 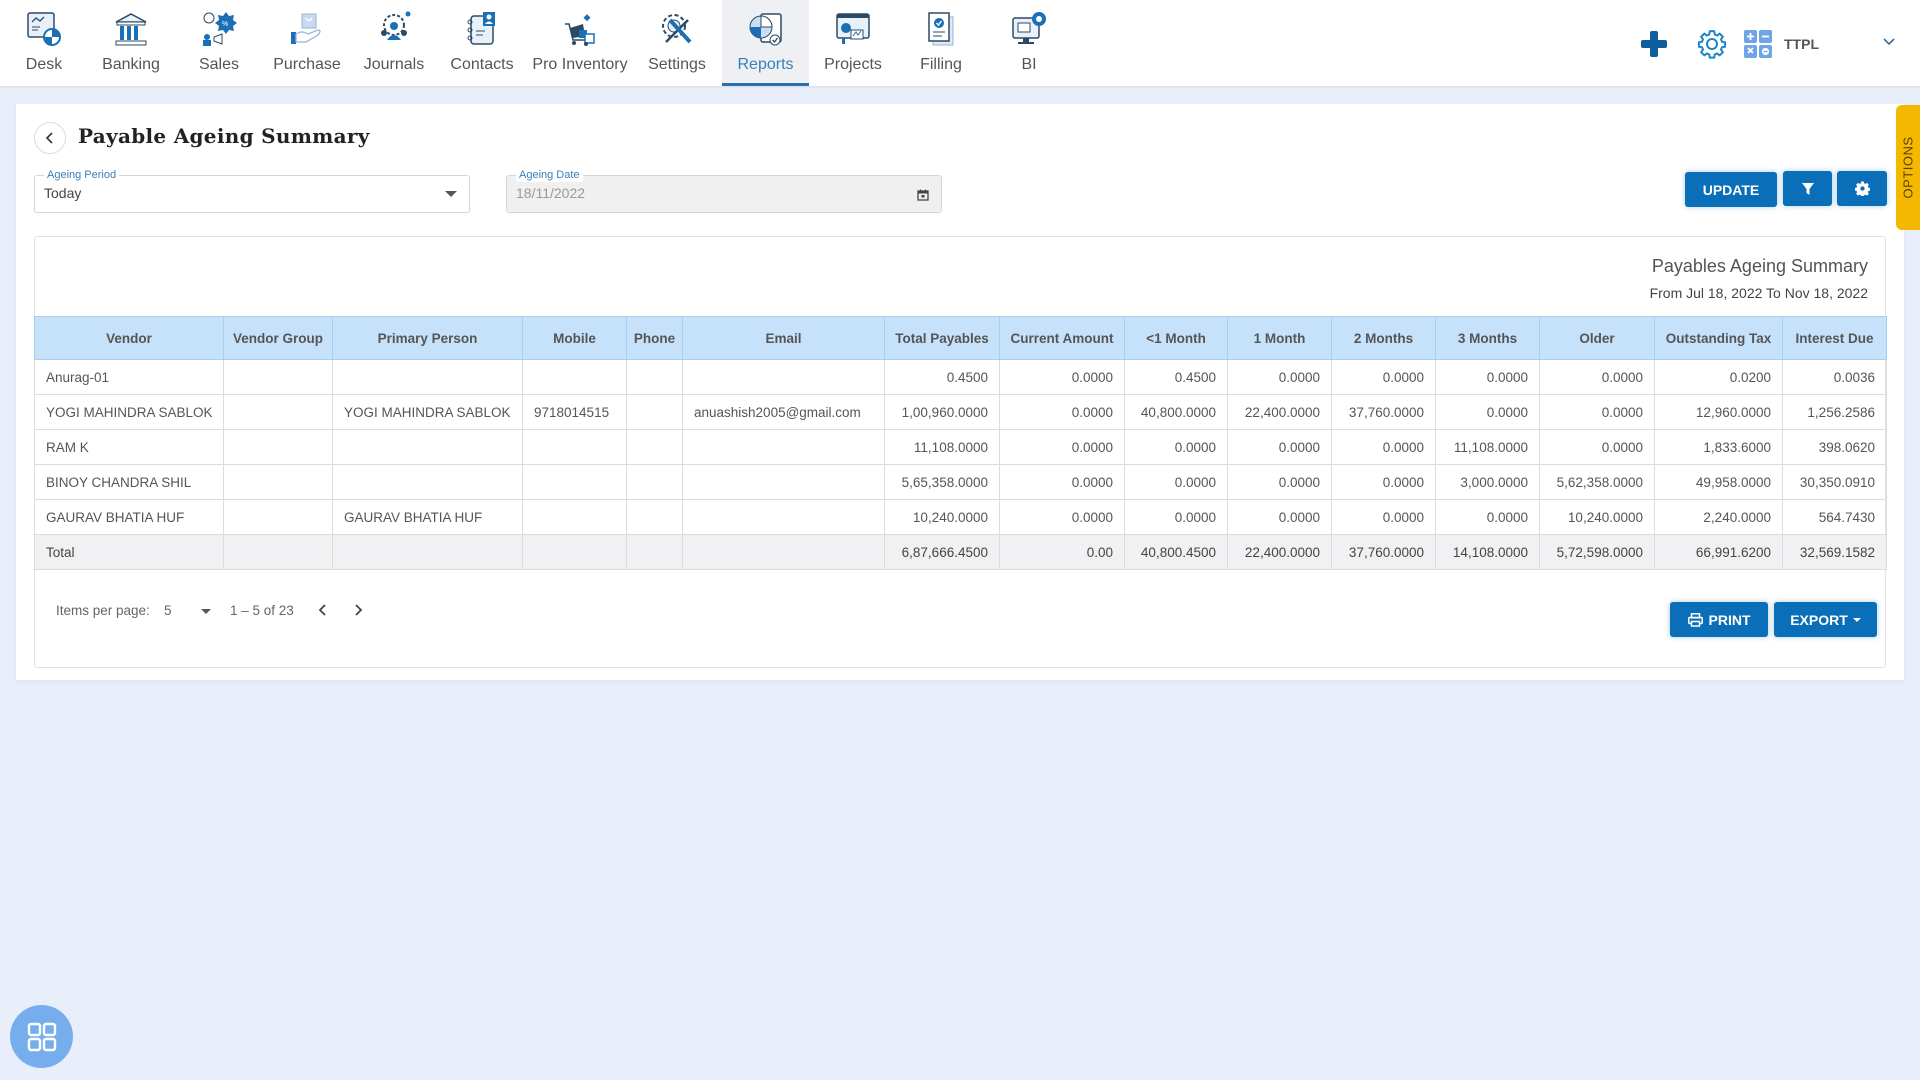 What do you see at coordinates (131, 43) in the screenshot?
I see `nav-item-banking: Banking` at bounding box center [131, 43].